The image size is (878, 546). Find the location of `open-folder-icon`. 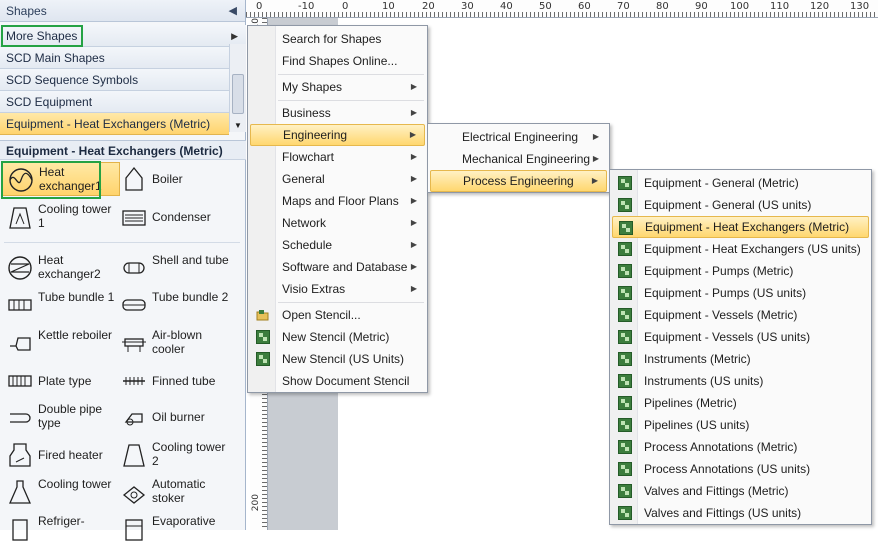

open-folder-icon is located at coordinates (262, 315).